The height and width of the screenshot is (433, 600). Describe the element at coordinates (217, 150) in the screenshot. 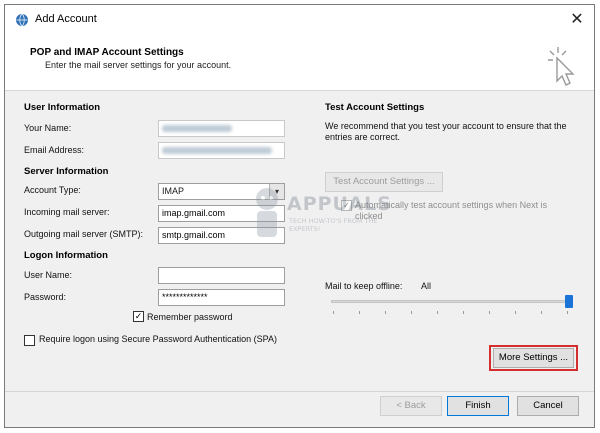

I see `redacted-email` at that location.